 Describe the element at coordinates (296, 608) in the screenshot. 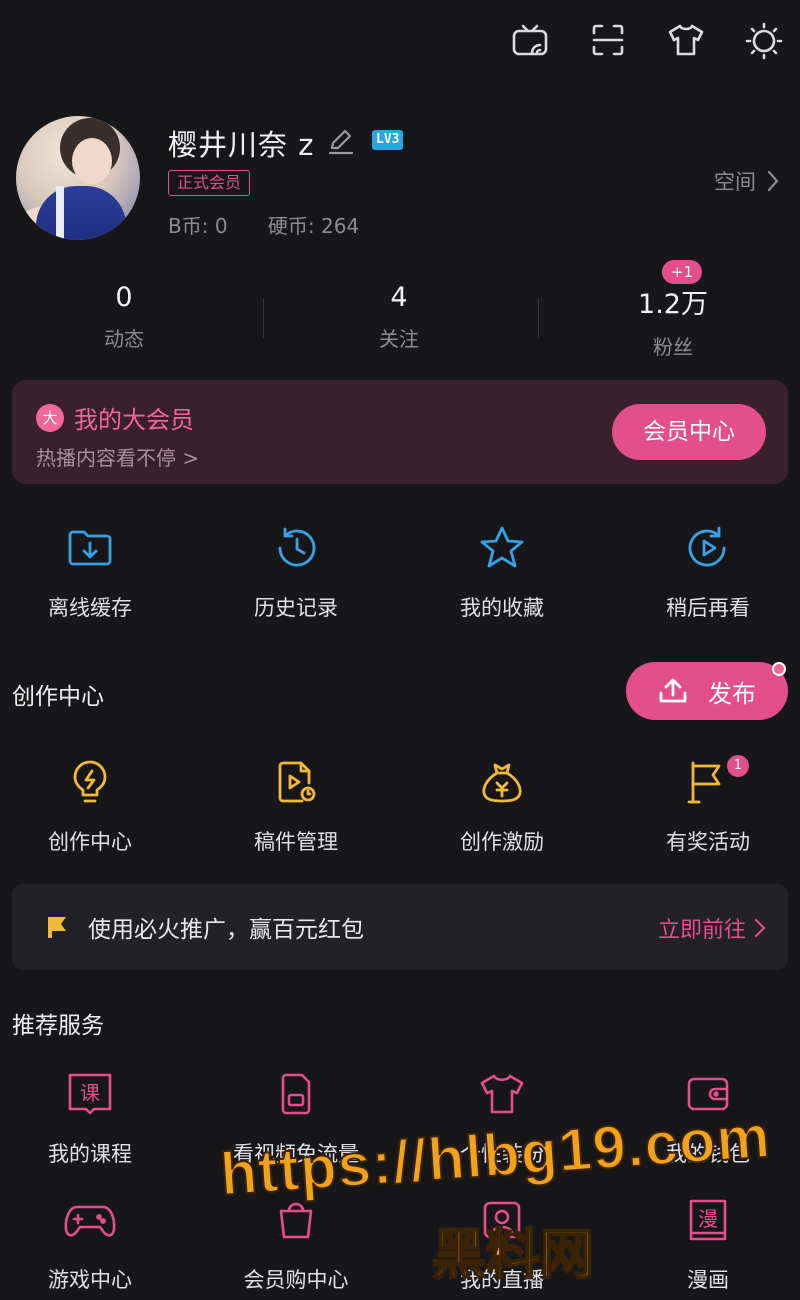

I see `action-label: 历史记录` at that location.